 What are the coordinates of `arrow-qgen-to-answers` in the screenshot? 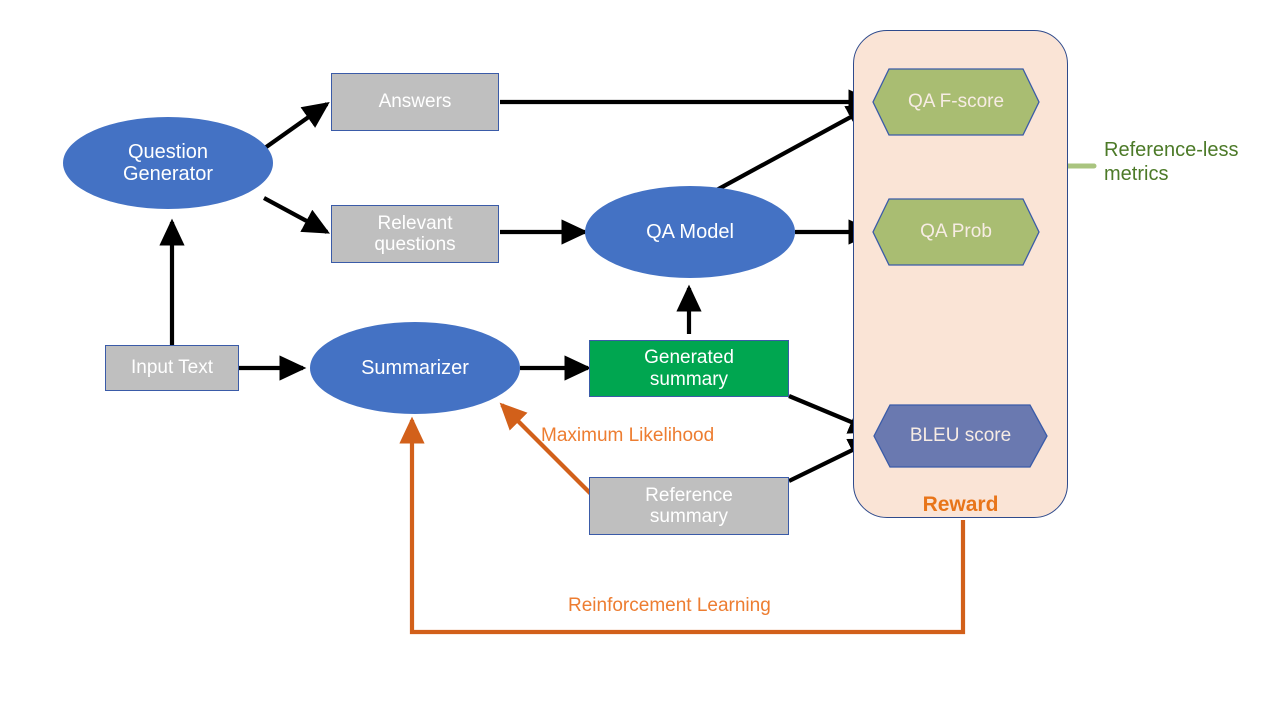 It's located at (295, 127).